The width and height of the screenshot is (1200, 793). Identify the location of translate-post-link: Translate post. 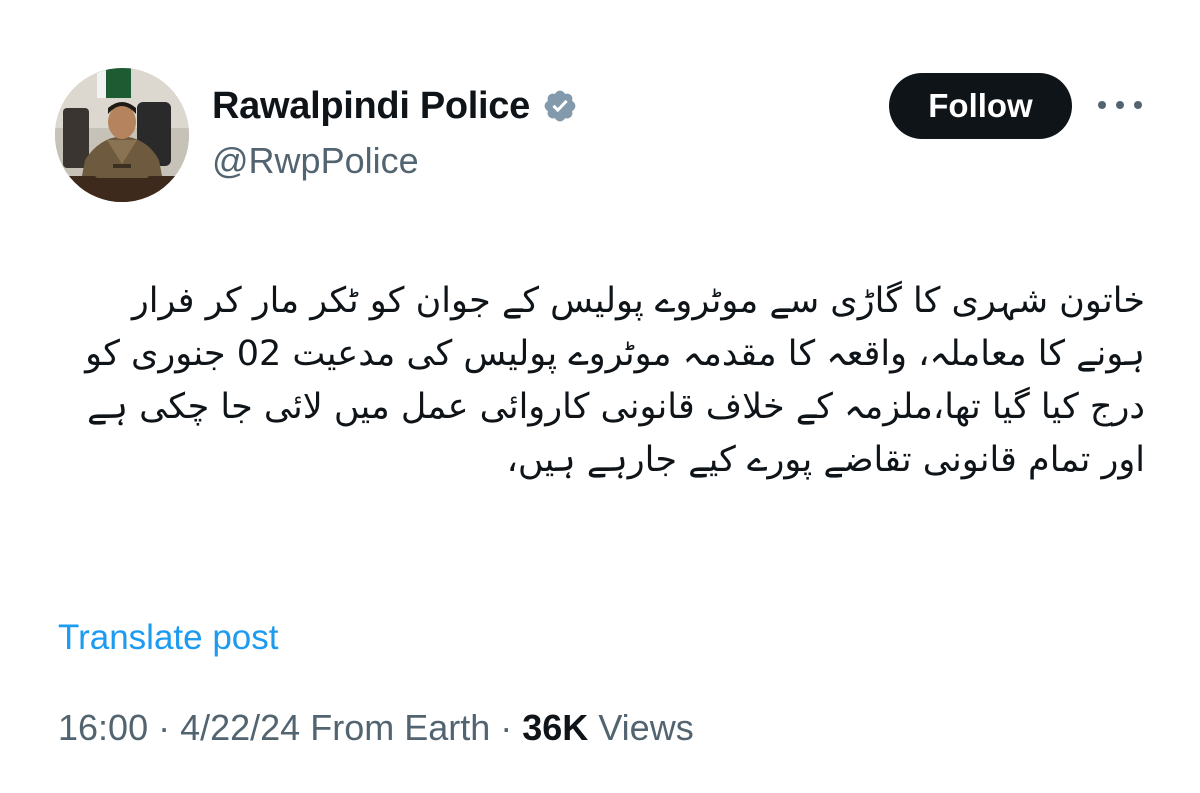
(168, 638).